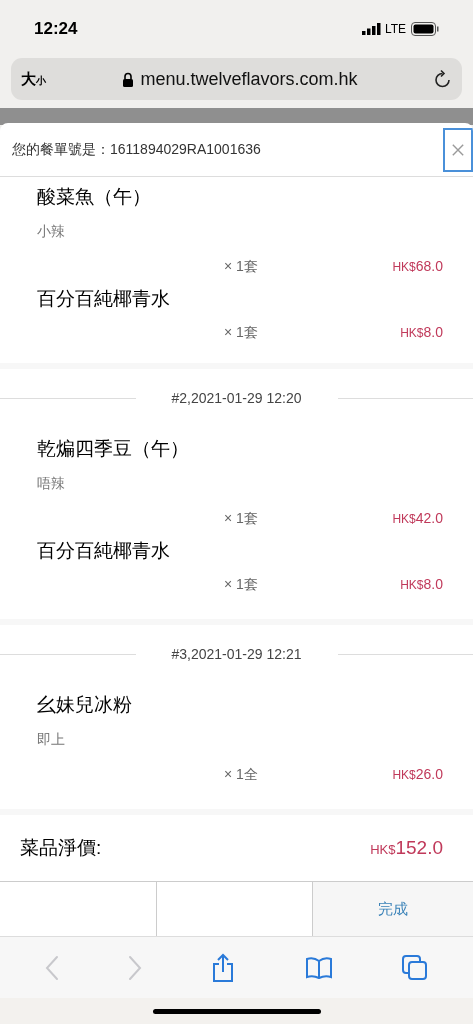 The height and width of the screenshot is (1024, 473). I want to click on dish-note: 唔辣, so click(51, 483).